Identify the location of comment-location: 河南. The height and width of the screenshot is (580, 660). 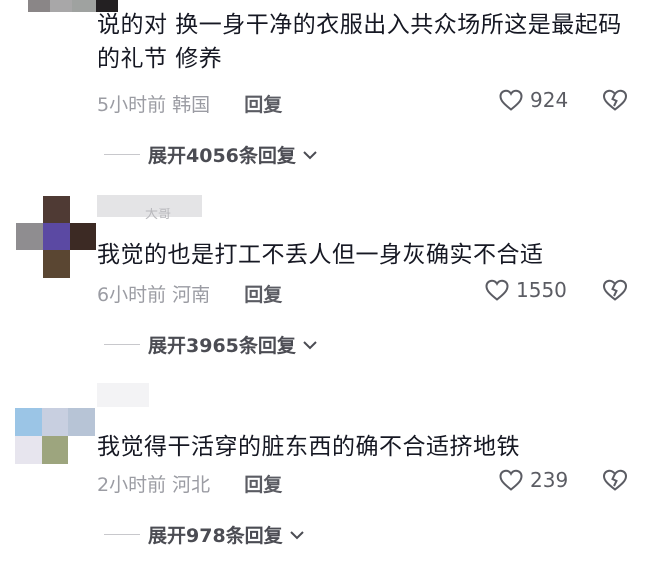
(191, 295).